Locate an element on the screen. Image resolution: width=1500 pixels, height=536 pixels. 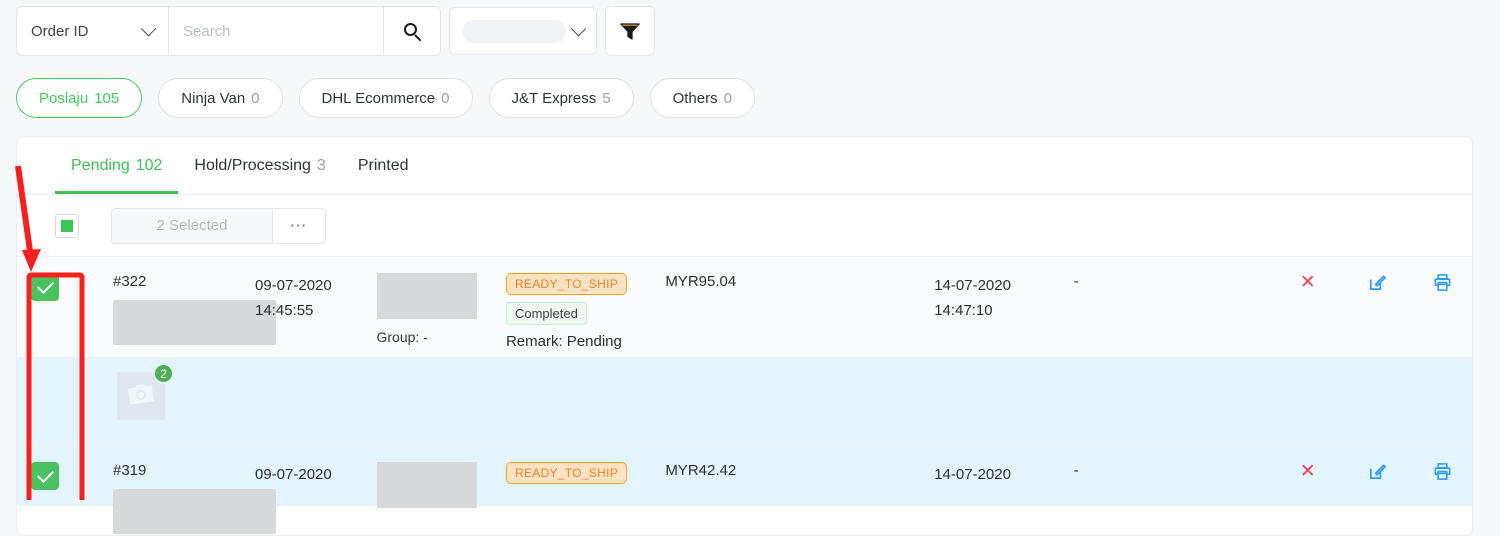
tab-count: 3 is located at coordinates (321, 165).